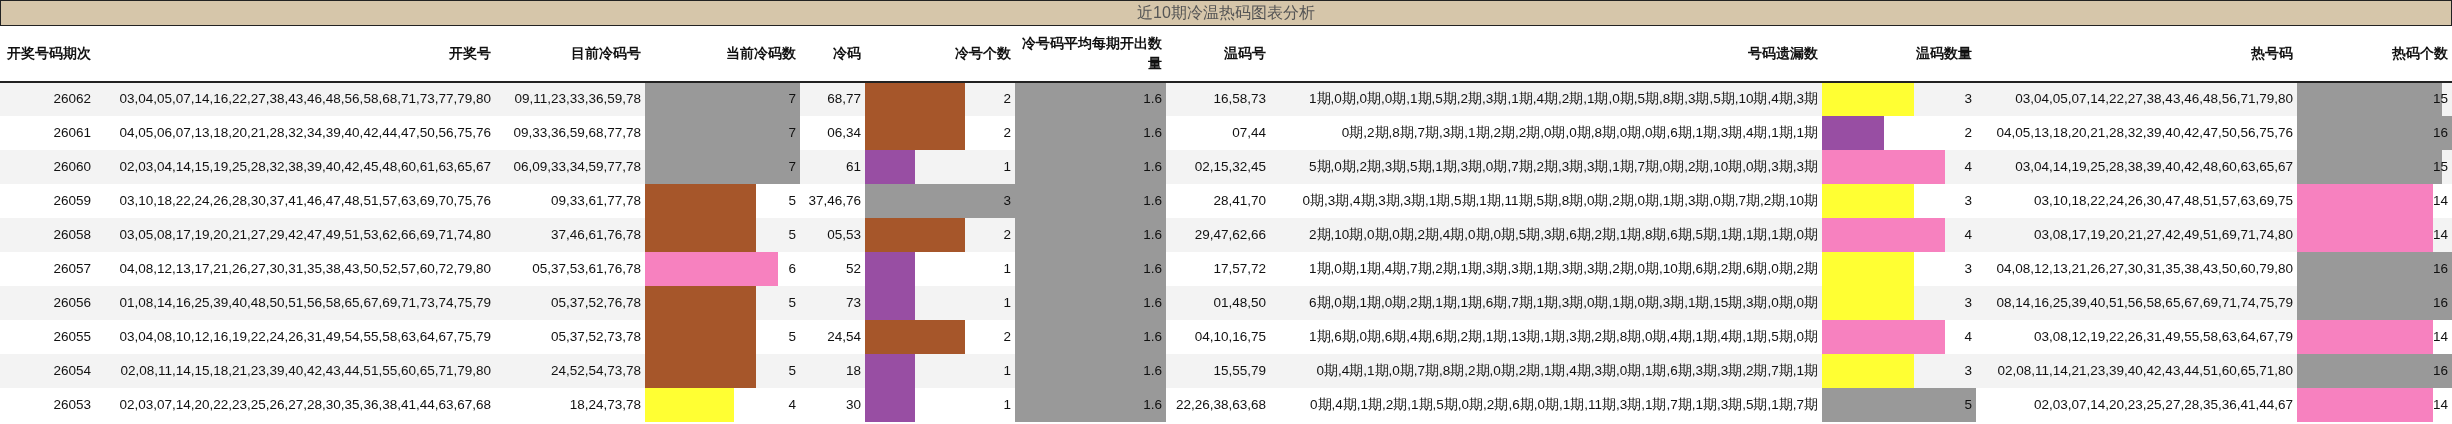  What do you see at coordinates (2145, 370) in the screenshot?
I see `number-list: 02,08,11,14,21,23,39,40,42,43,44,51,60,65,71,80` at bounding box center [2145, 370].